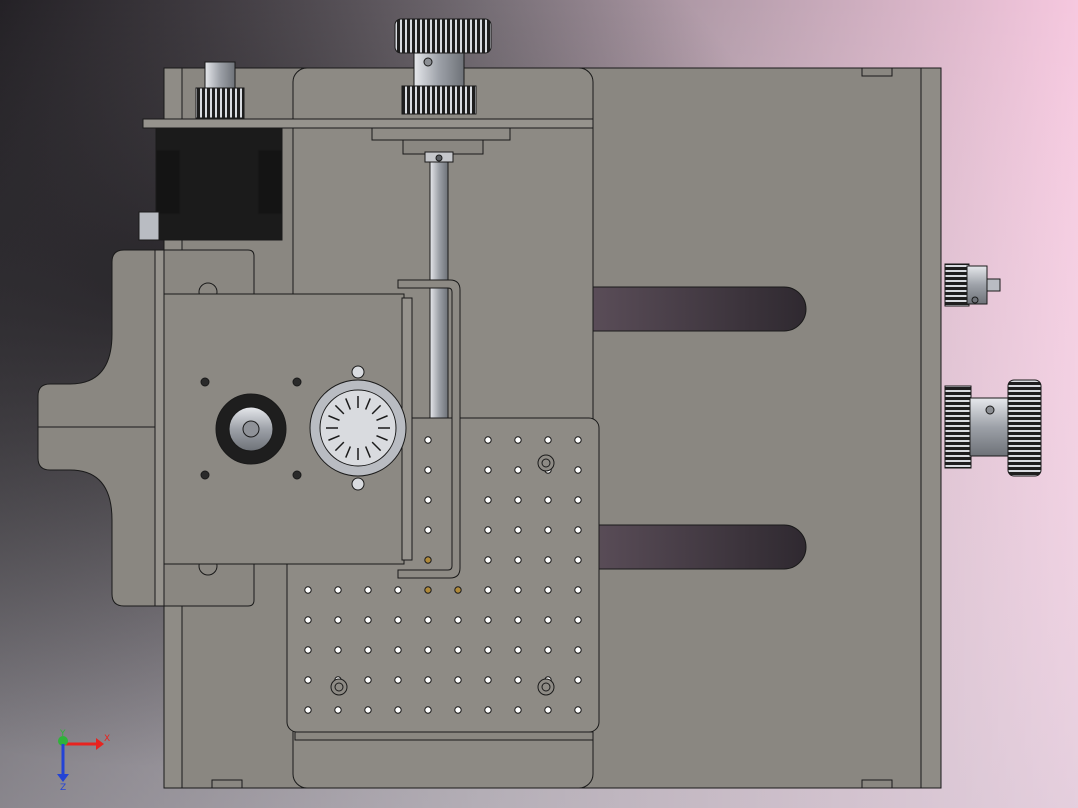  Describe the element at coordinates (990, 410) in the screenshot. I see `right-pulley-screw` at that location.